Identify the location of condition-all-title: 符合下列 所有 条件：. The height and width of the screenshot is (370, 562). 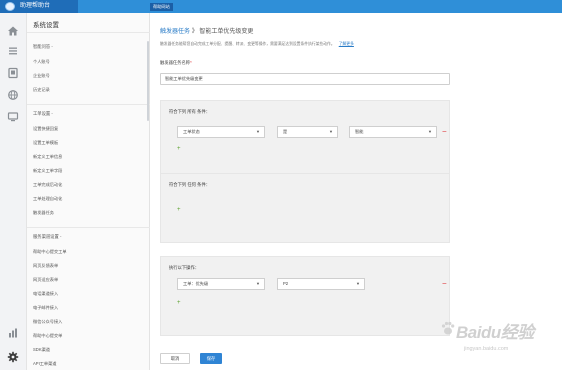
(190, 111).